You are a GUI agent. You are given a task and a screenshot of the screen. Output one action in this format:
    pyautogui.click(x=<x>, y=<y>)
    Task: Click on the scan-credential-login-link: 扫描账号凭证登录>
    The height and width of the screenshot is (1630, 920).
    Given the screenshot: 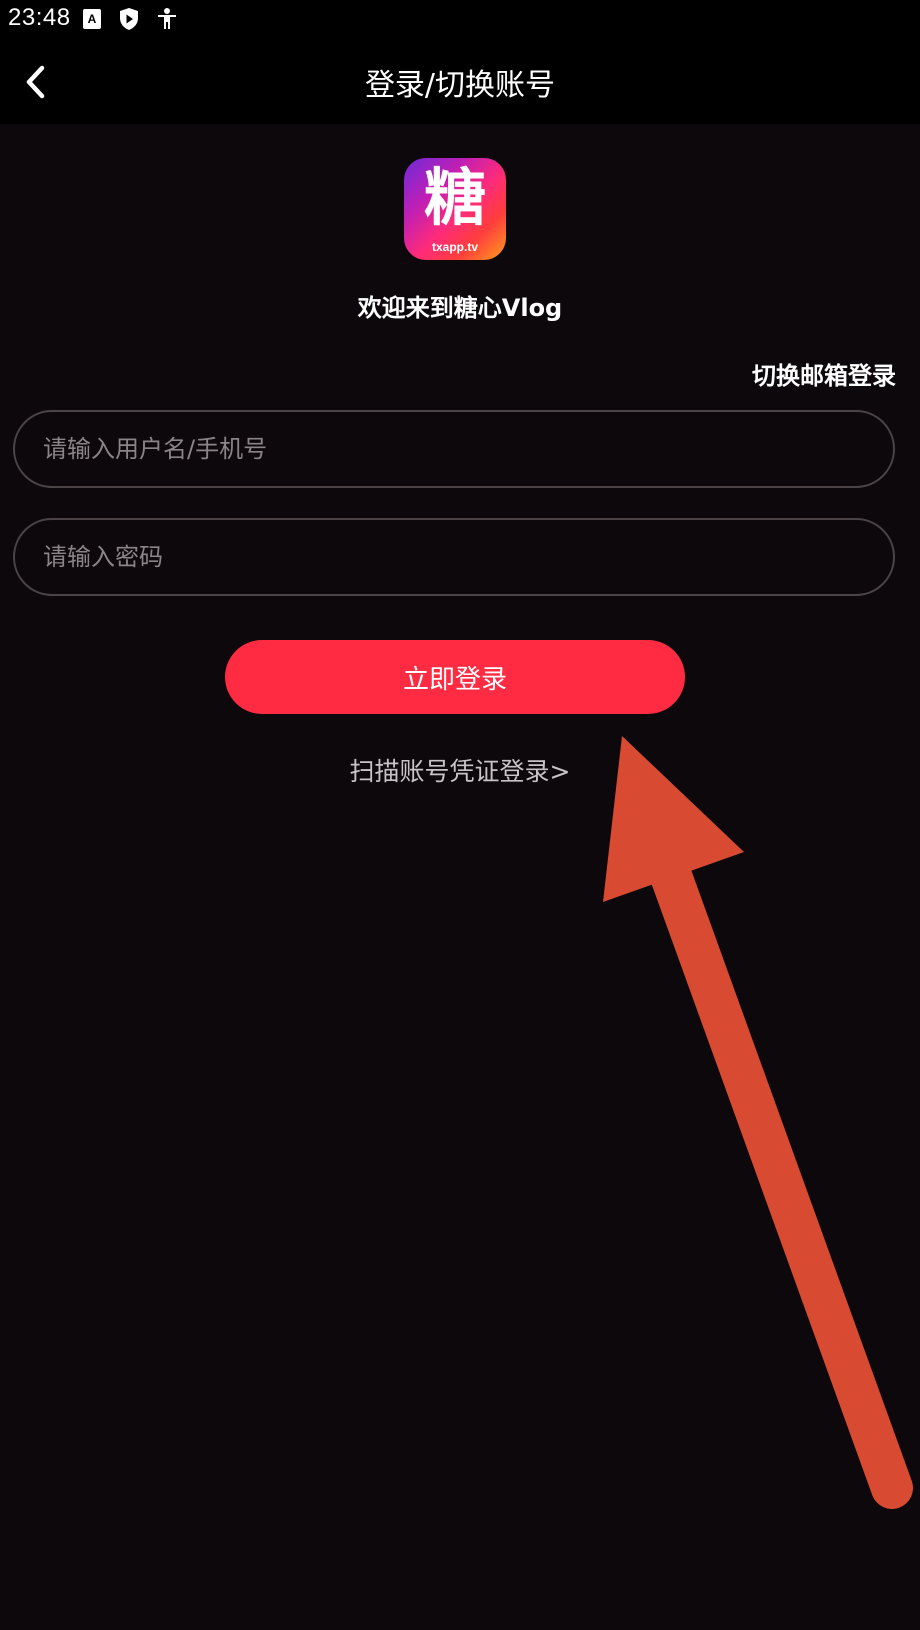 What is the action you would take?
    pyautogui.click(x=460, y=770)
    